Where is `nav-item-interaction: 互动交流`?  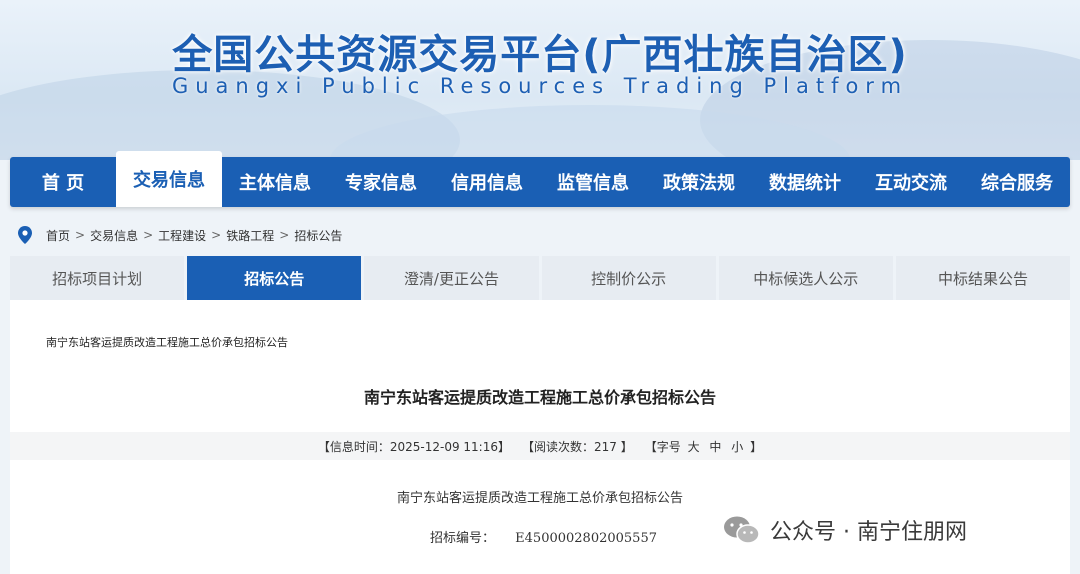 nav-item-interaction: 互动交流 is located at coordinates (911, 182).